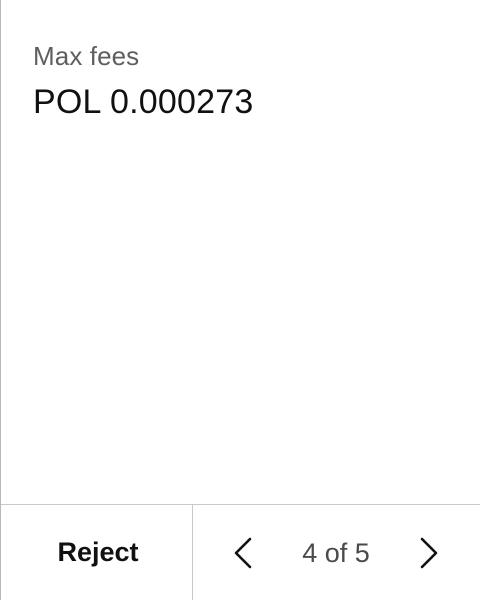 This screenshot has width=480, height=600. What do you see at coordinates (143, 102) in the screenshot?
I see `max-fees-value: POL 0.000273` at bounding box center [143, 102].